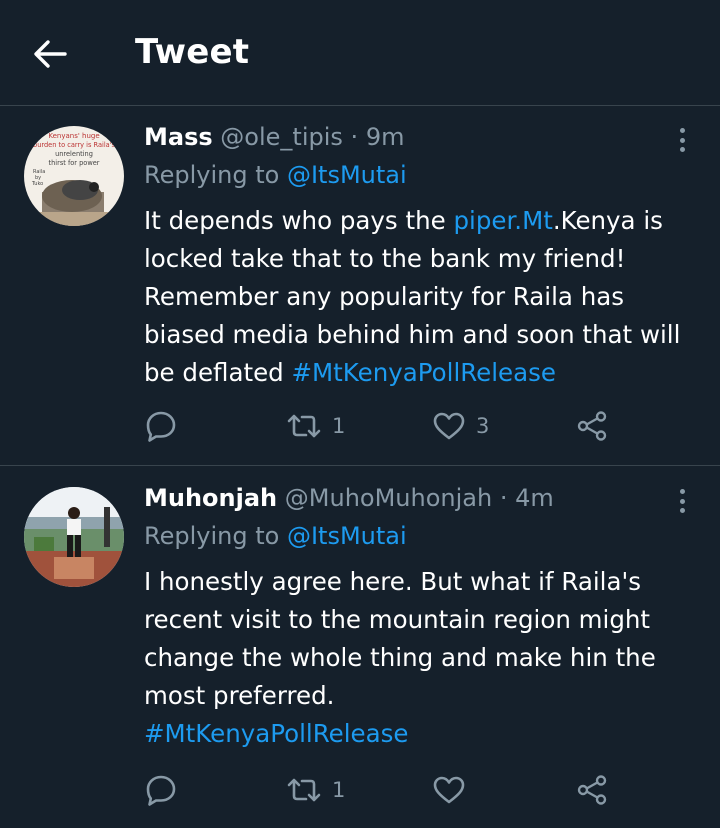 Image resolution: width=720 pixels, height=828 pixels. Describe the element at coordinates (73, 136) in the screenshot. I see `avatar-caption: Kenyans' huge` at that location.